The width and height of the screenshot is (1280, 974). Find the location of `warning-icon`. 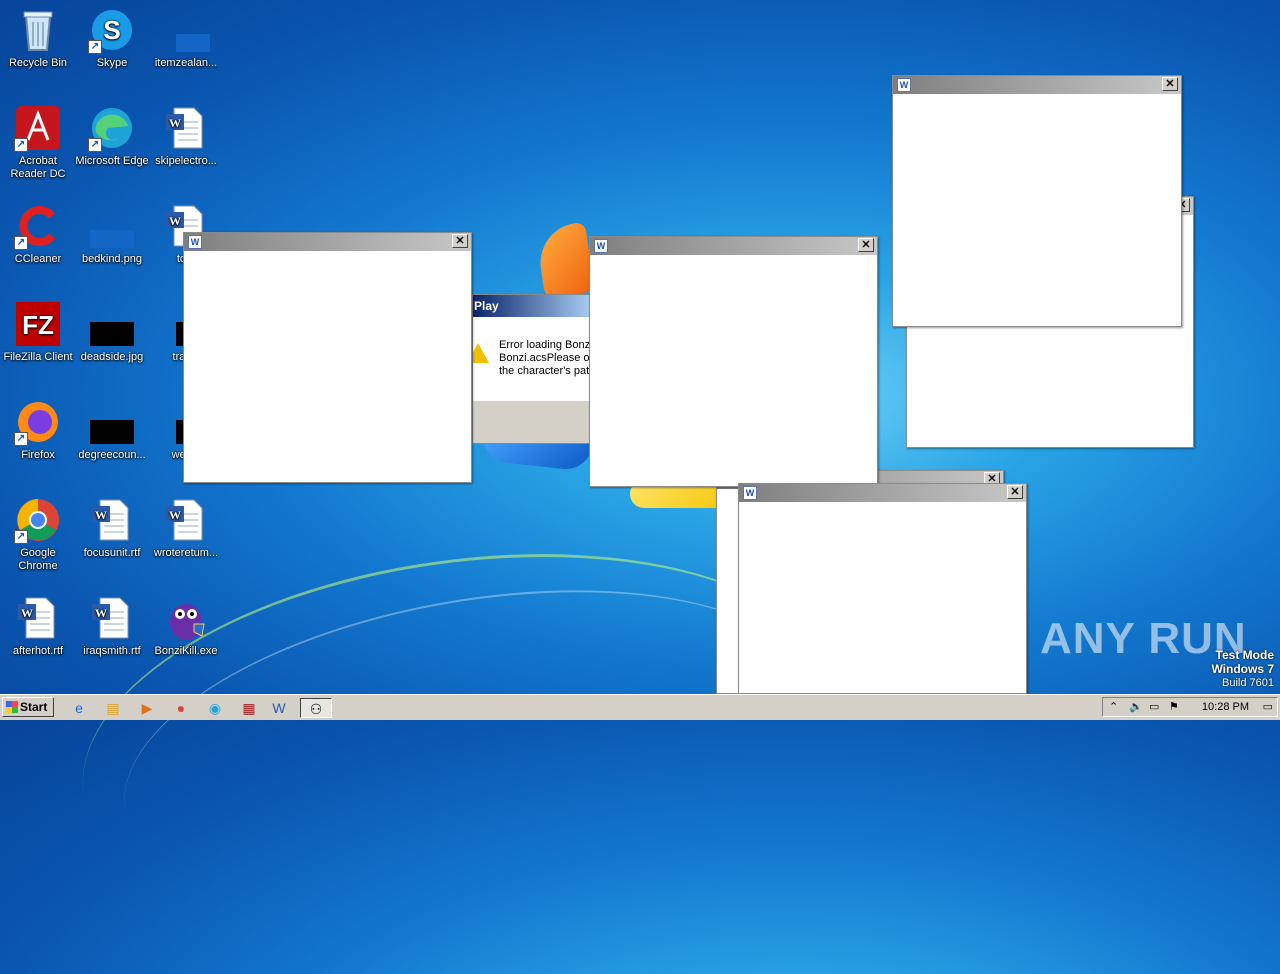

warning-icon is located at coordinates (481, 353).